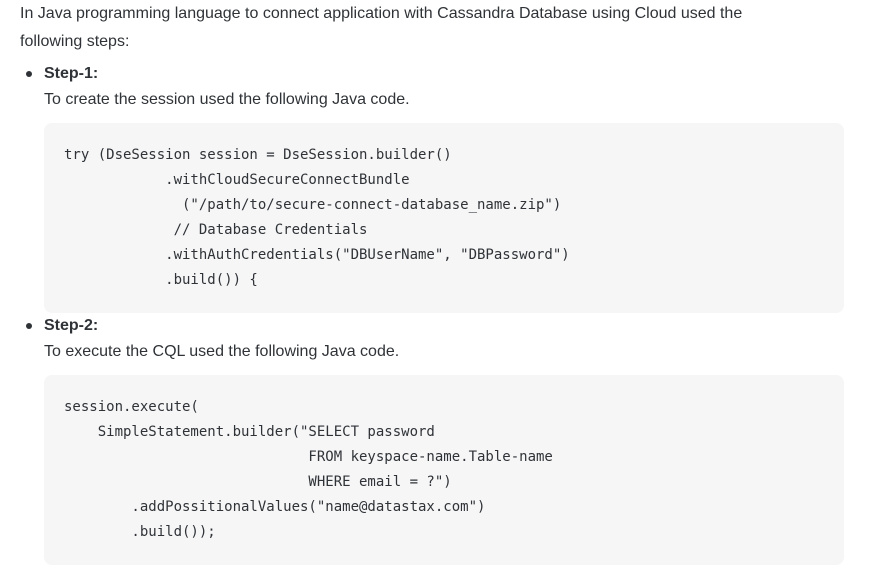  I want to click on code-line: .build());, so click(140, 532).